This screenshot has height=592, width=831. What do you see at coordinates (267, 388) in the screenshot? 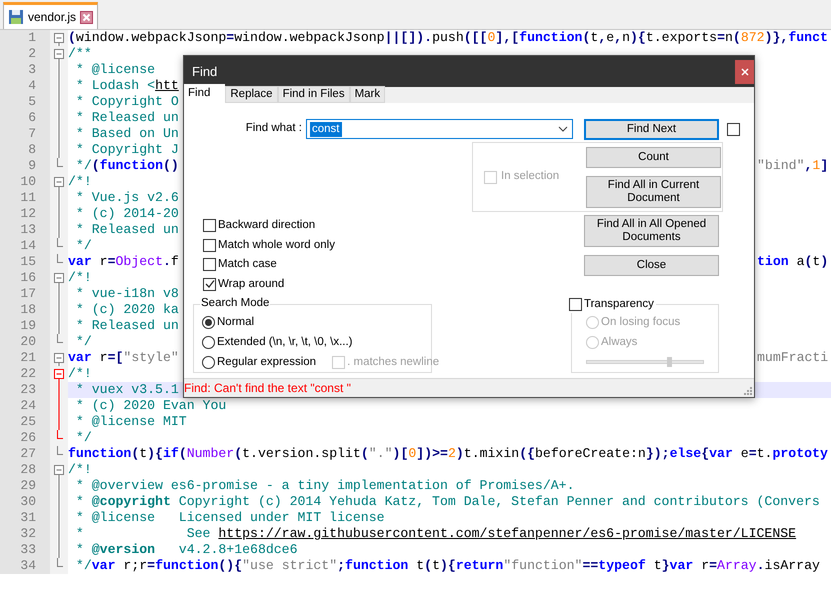
I see `status-message: Find: Can't find the text "const "` at bounding box center [267, 388].